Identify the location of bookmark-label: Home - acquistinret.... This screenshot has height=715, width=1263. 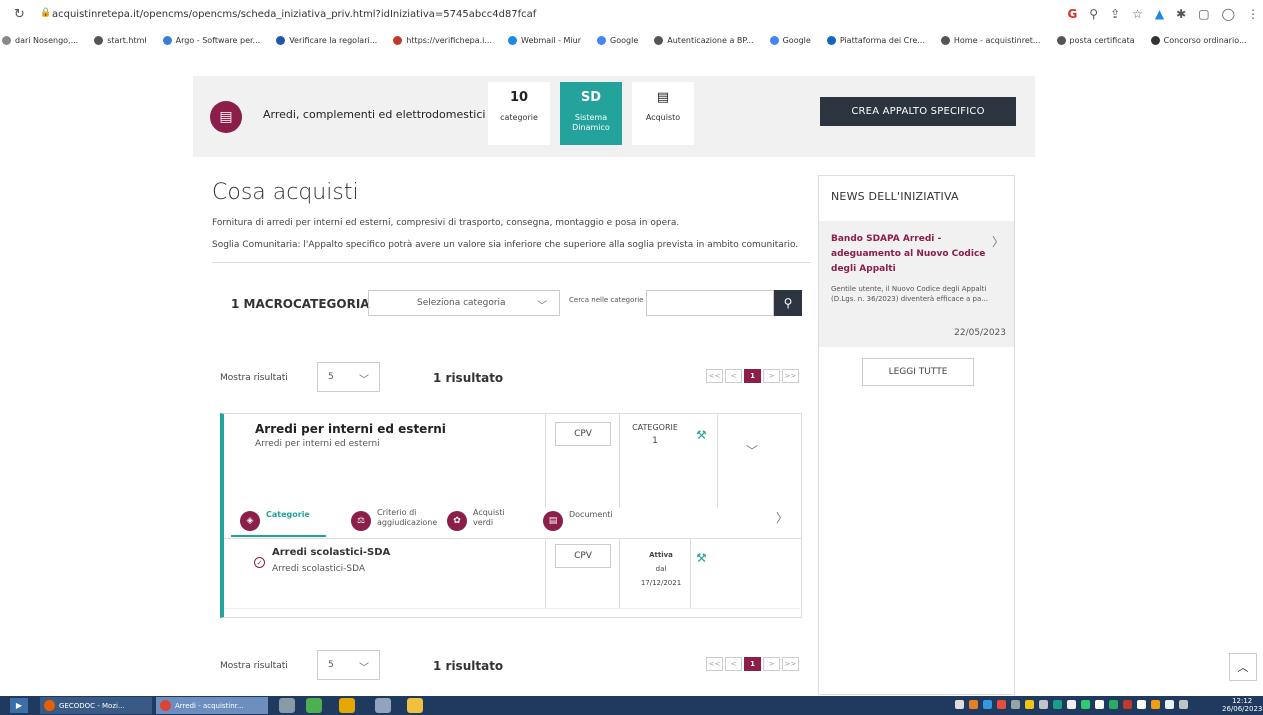
(997, 40).